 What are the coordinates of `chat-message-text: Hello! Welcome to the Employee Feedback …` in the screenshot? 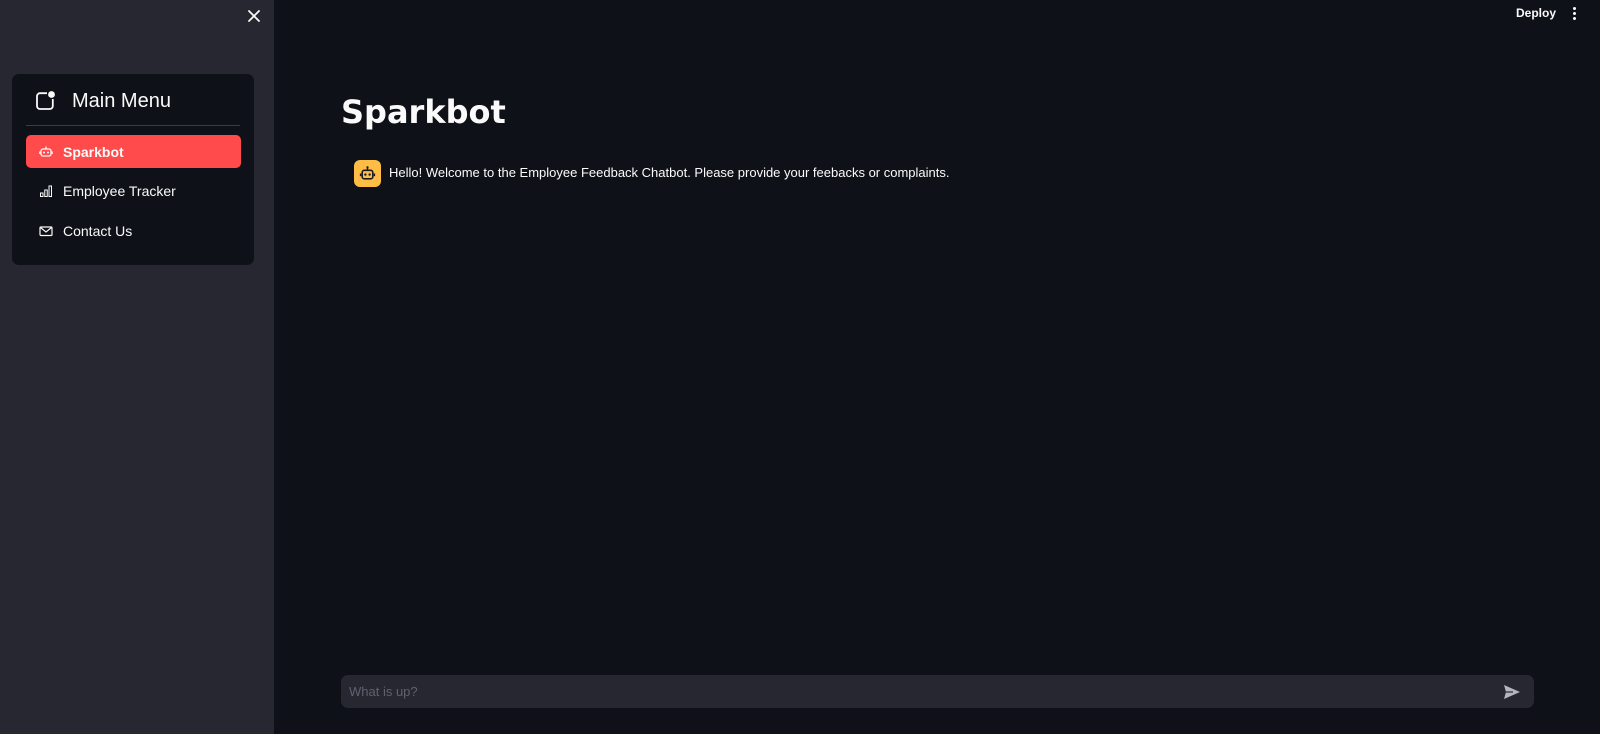 It's located at (669, 172).